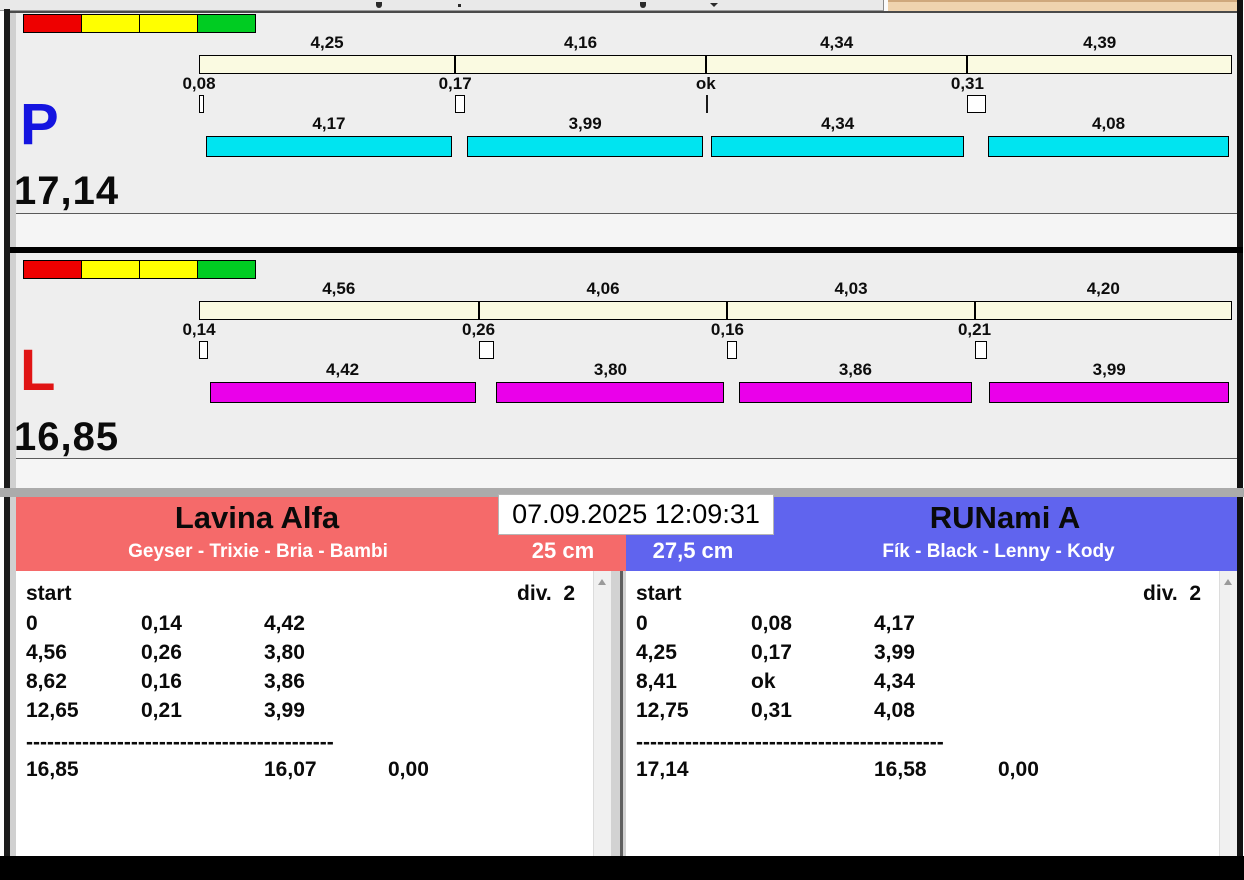 Image resolution: width=1244 pixels, height=880 pixels. What do you see at coordinates (771, 623) in the screenshot?
I see `split-cell: 0,08` at bounding box center [771, 623].